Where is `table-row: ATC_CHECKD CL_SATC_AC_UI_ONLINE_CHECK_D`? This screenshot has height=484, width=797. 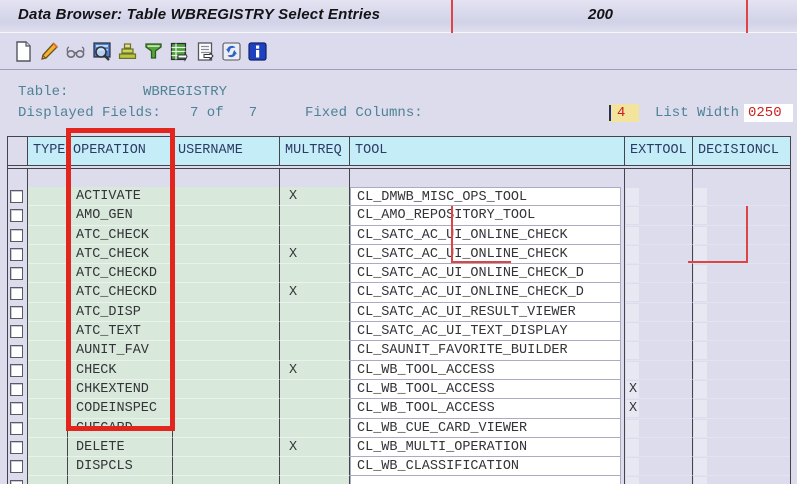 table-row: ATC_CHECKD CL_SATC_AC_UI_ONLINE_CHECK_D is located at coordinates (399, 274).